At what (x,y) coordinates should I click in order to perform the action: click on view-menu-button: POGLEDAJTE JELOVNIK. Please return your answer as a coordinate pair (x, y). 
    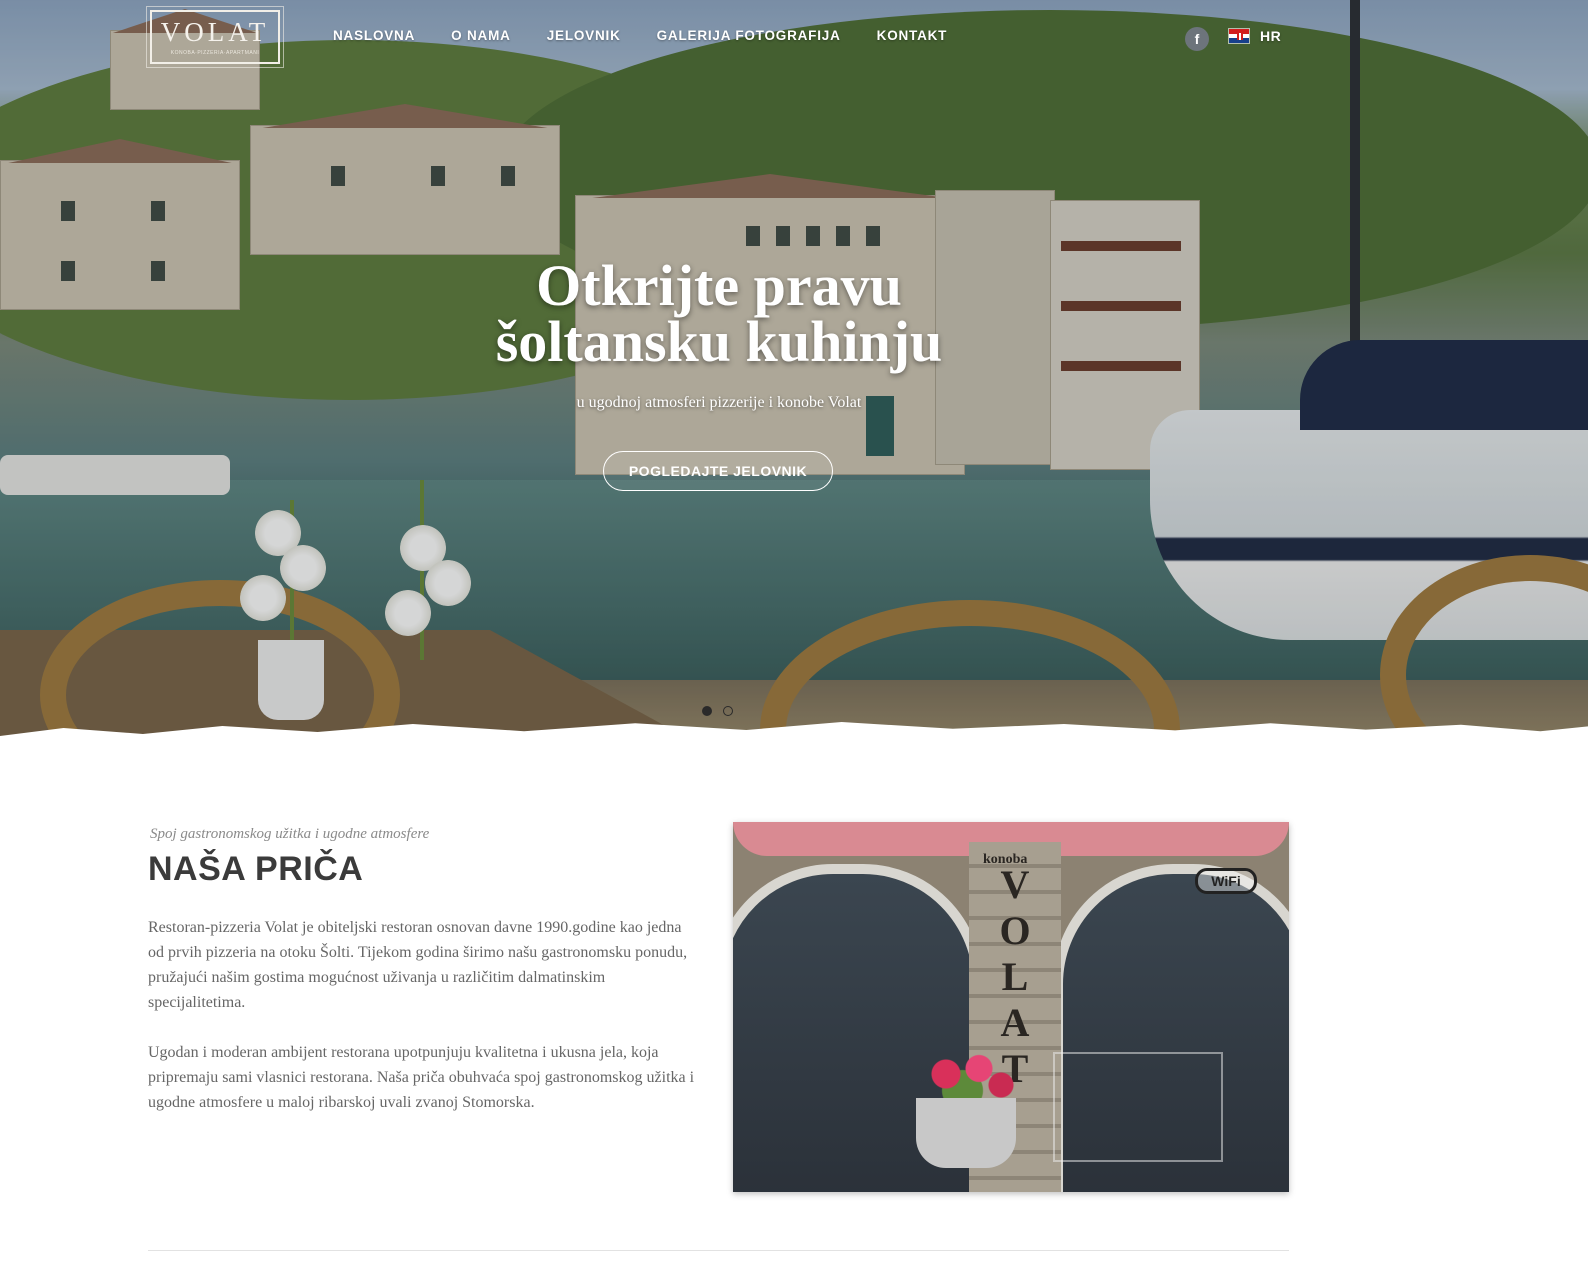
    Looking at the image, I should click on (718, 471).